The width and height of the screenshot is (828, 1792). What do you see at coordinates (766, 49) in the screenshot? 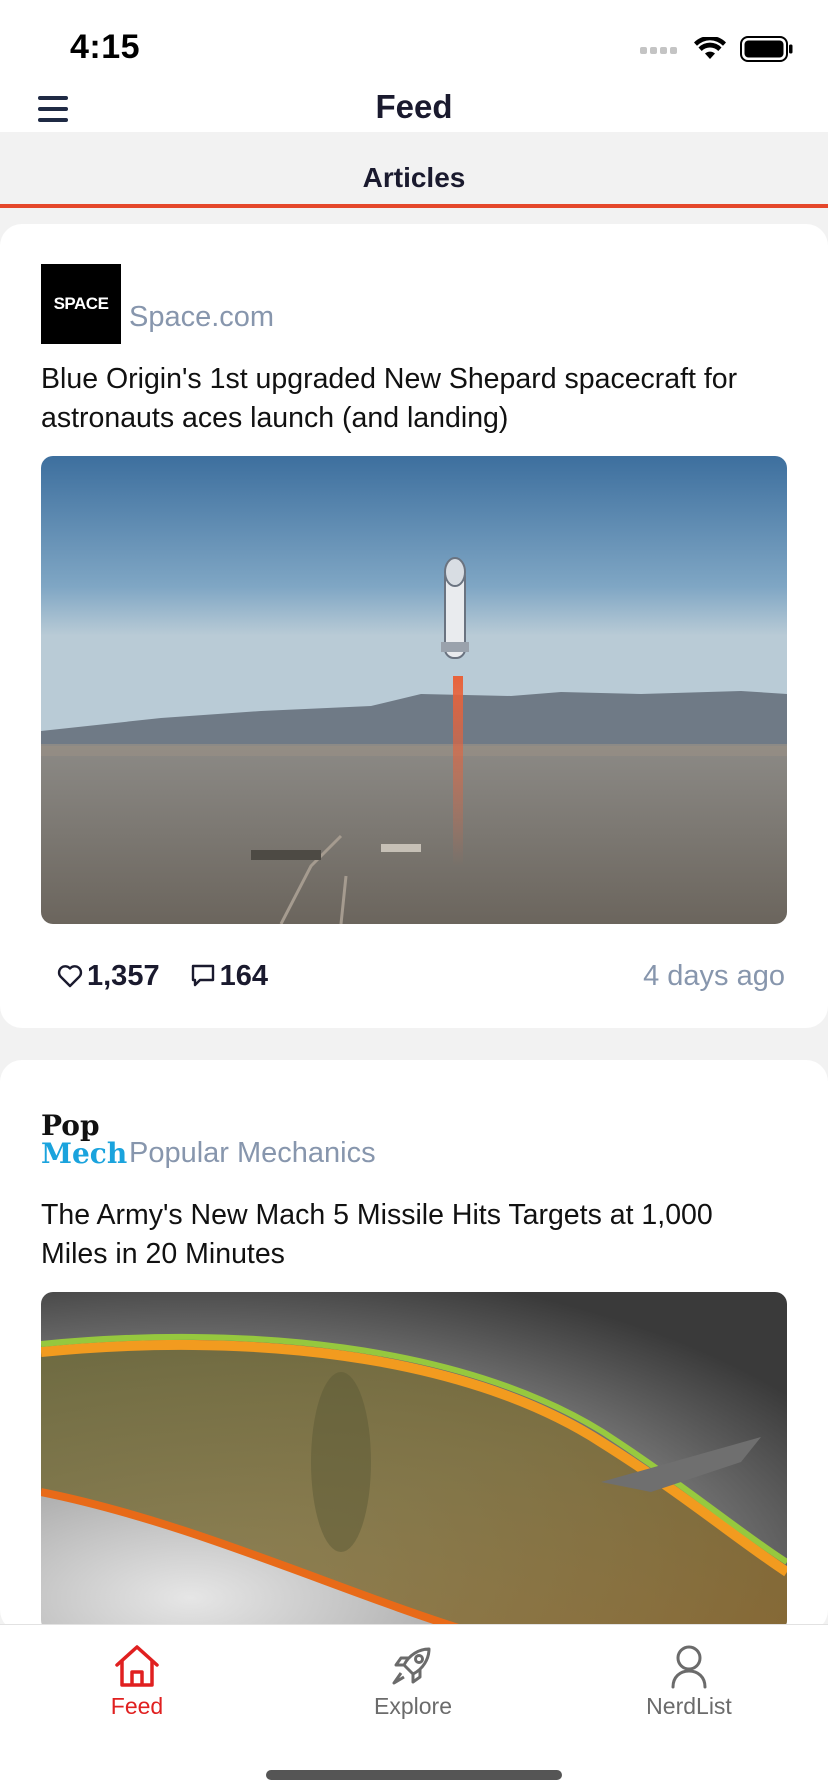
I see `battery-icon` at bounding box center [766, 49].